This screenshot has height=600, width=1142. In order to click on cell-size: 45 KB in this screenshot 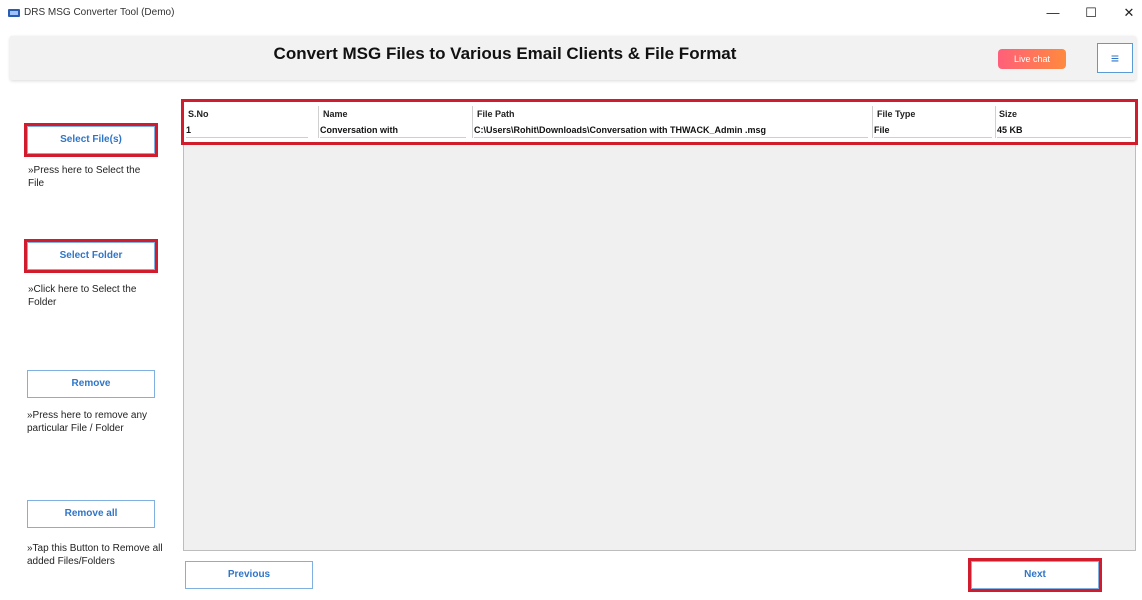, I will do `click(1064, 131)`.